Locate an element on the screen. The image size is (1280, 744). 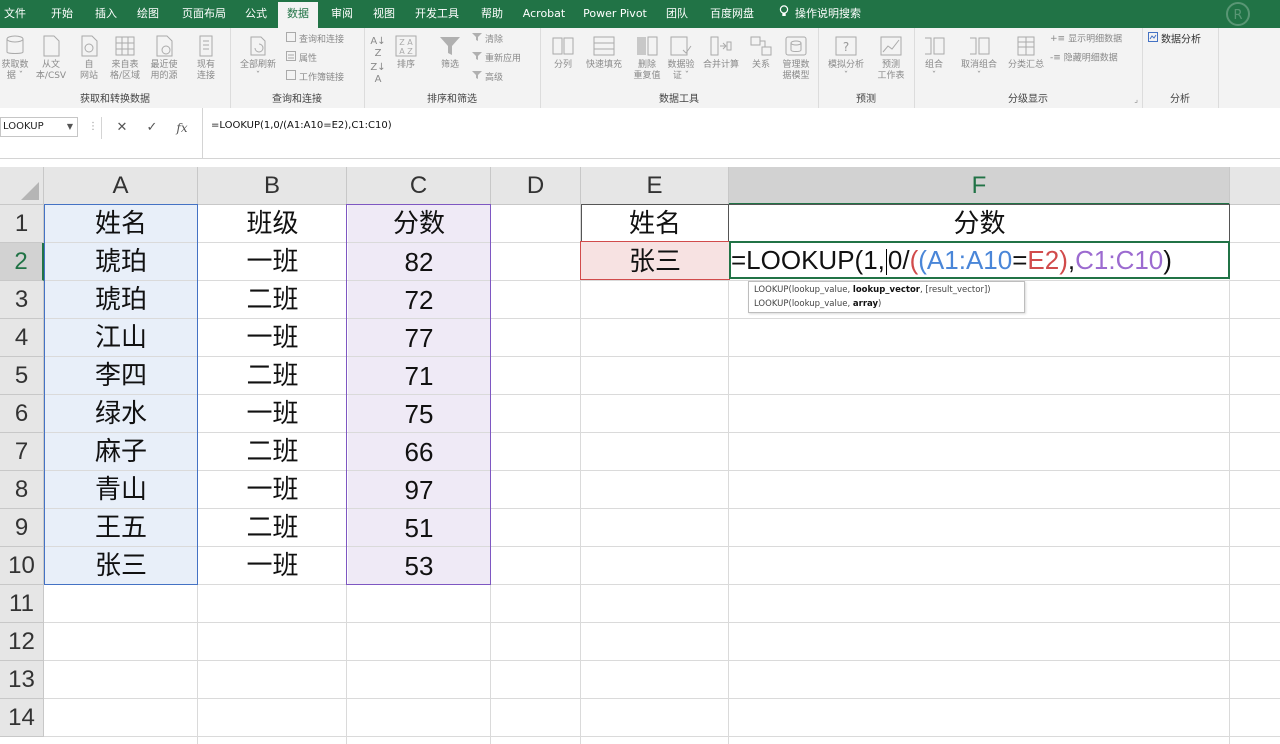
column-header-d: D is located at coordinates (536, 186).